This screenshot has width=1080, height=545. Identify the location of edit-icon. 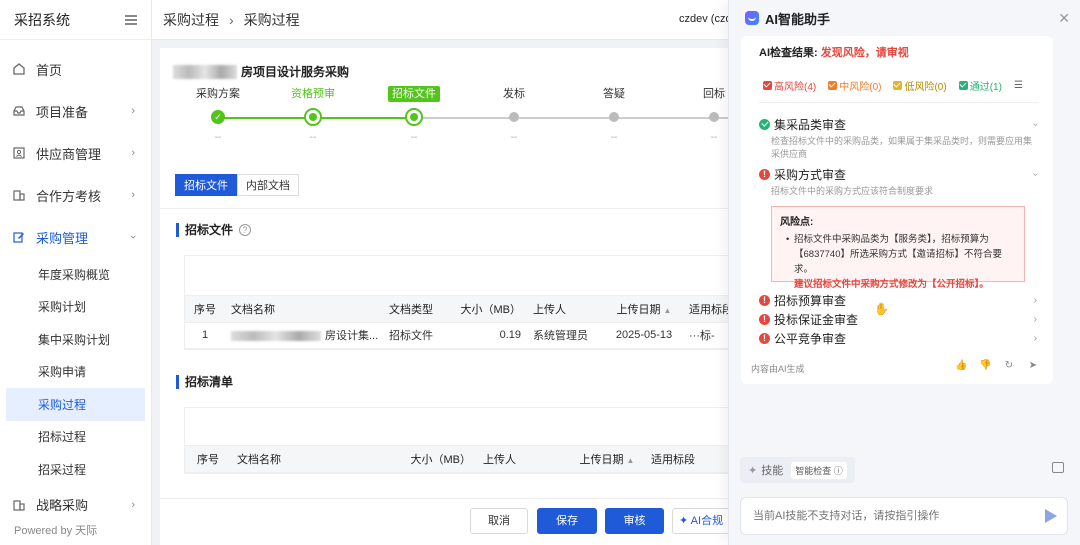
(19, 237).